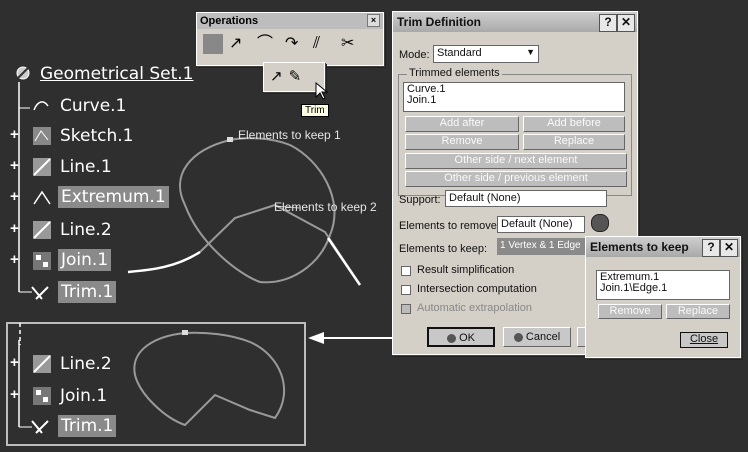 The image size is (748, 452). Describe the element at coordinates (516, 179) in the screenshot. I see `other-side-previous-button: Other side / previous element` at that location.